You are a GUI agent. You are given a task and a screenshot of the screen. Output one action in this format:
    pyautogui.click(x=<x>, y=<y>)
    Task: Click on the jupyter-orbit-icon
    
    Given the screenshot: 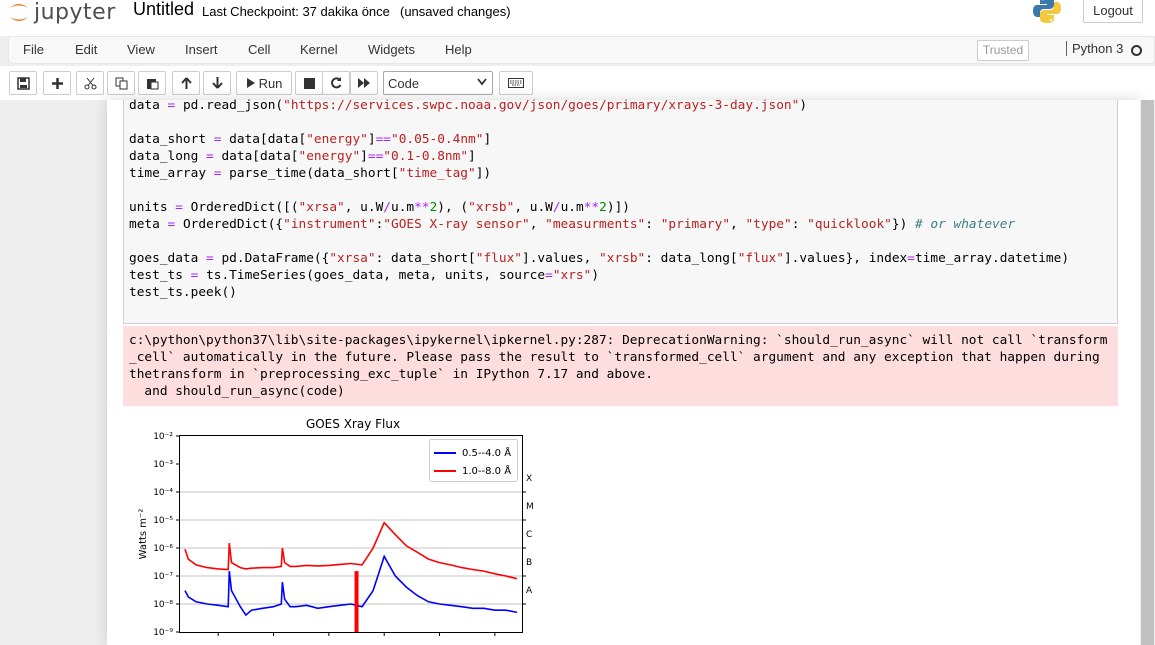 What is the action you would take?
    pyautogui.click(x=19, y=12)
    